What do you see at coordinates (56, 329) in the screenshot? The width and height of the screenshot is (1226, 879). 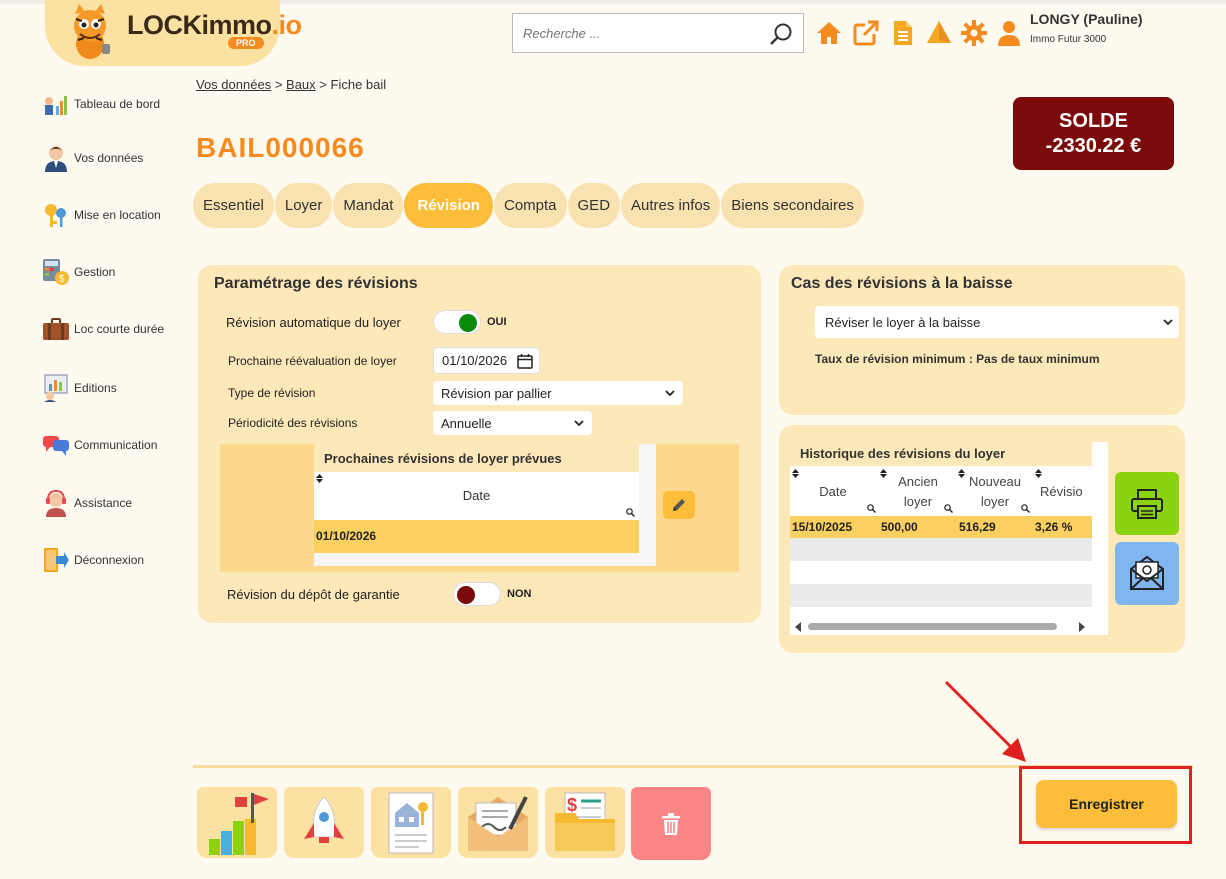 I see `suitcase-icon` at bounding box center [56, 329].